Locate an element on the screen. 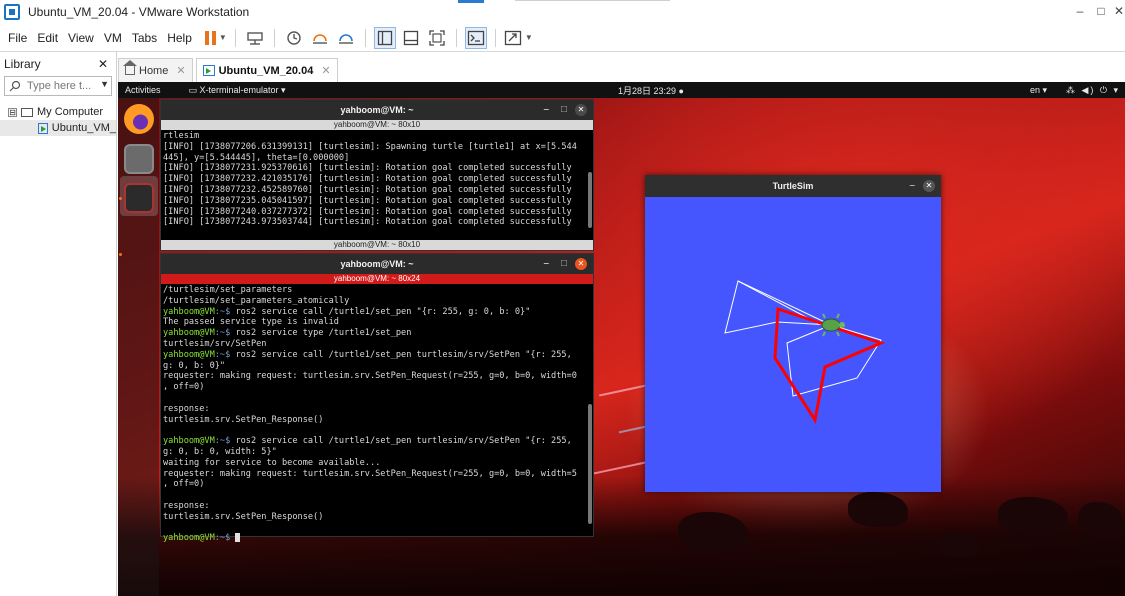  collapse-icon: ⊟ is located at coordinates (12, 112).